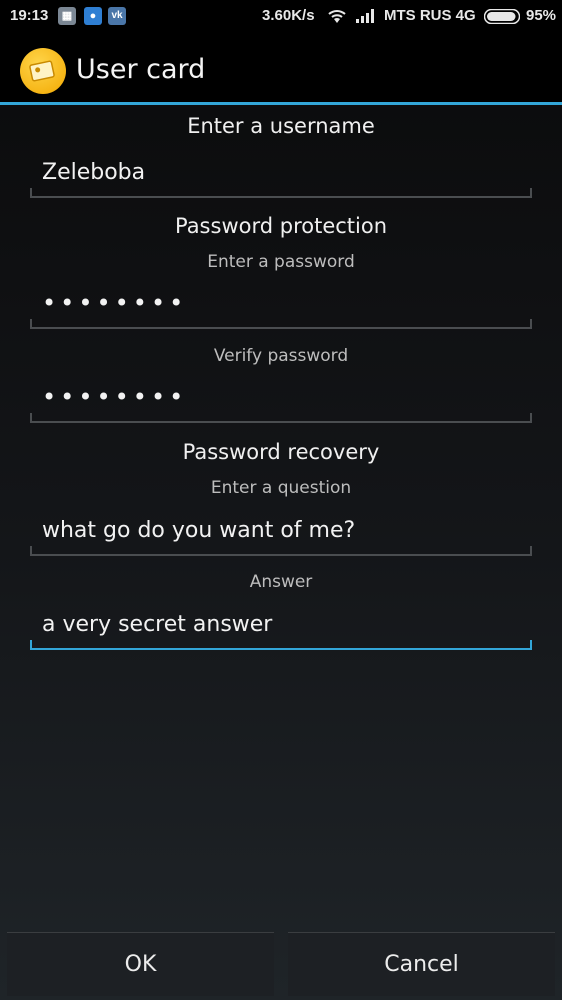  I want to click on ok-button: OK, so click(140, 964).